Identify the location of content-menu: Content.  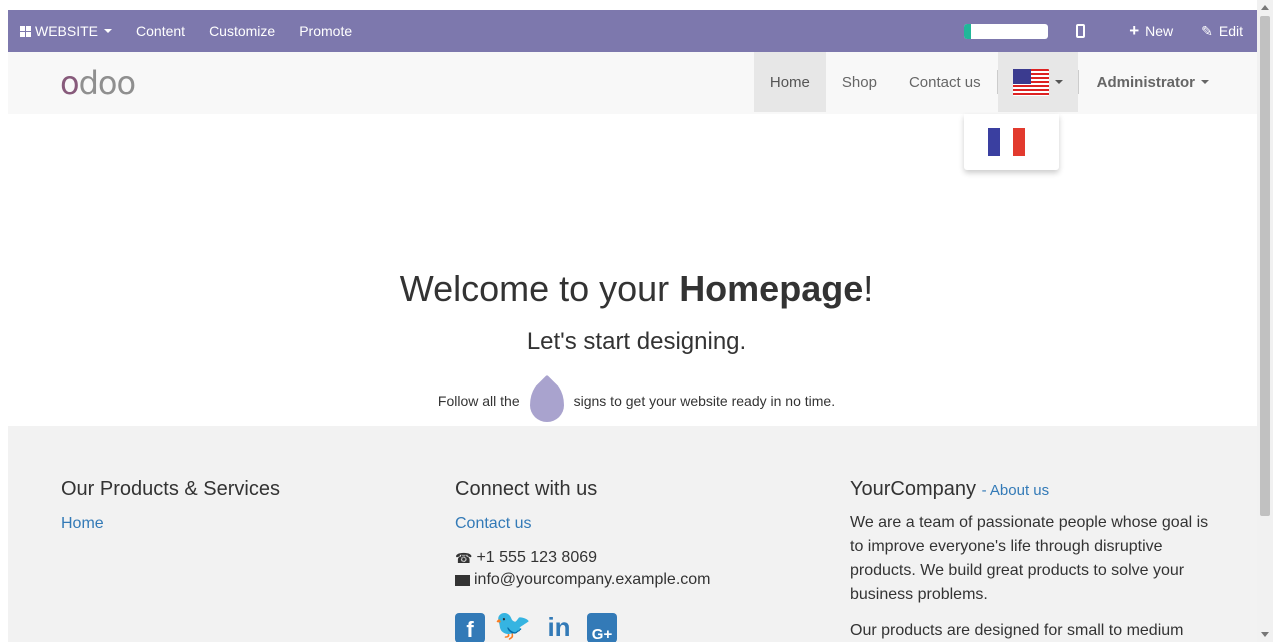
(160, 31).